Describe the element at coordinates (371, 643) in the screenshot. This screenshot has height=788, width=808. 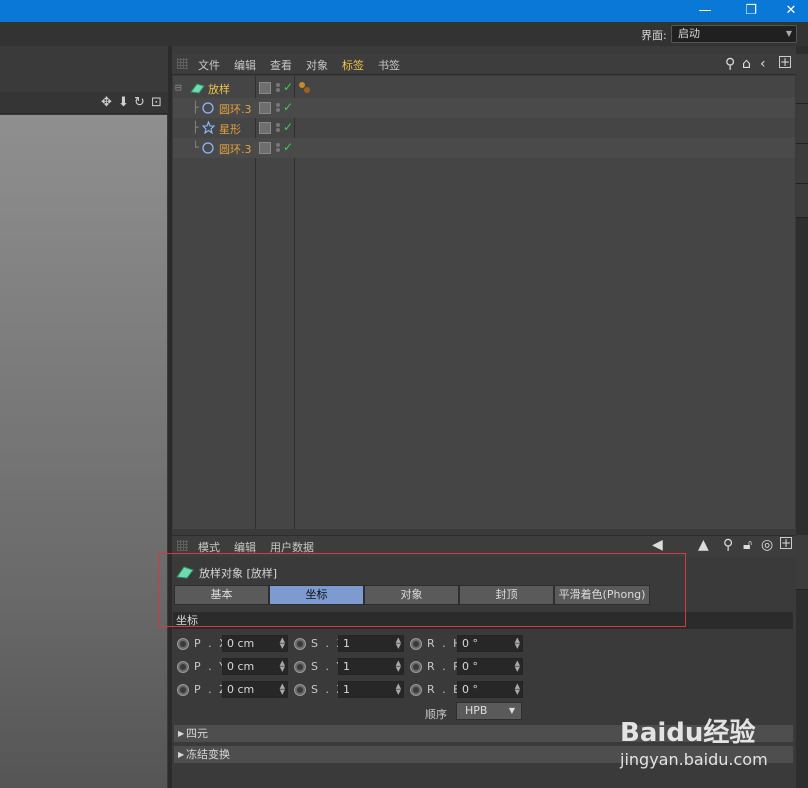
I see `sx-field: 1 ▲ ▼` at that location.